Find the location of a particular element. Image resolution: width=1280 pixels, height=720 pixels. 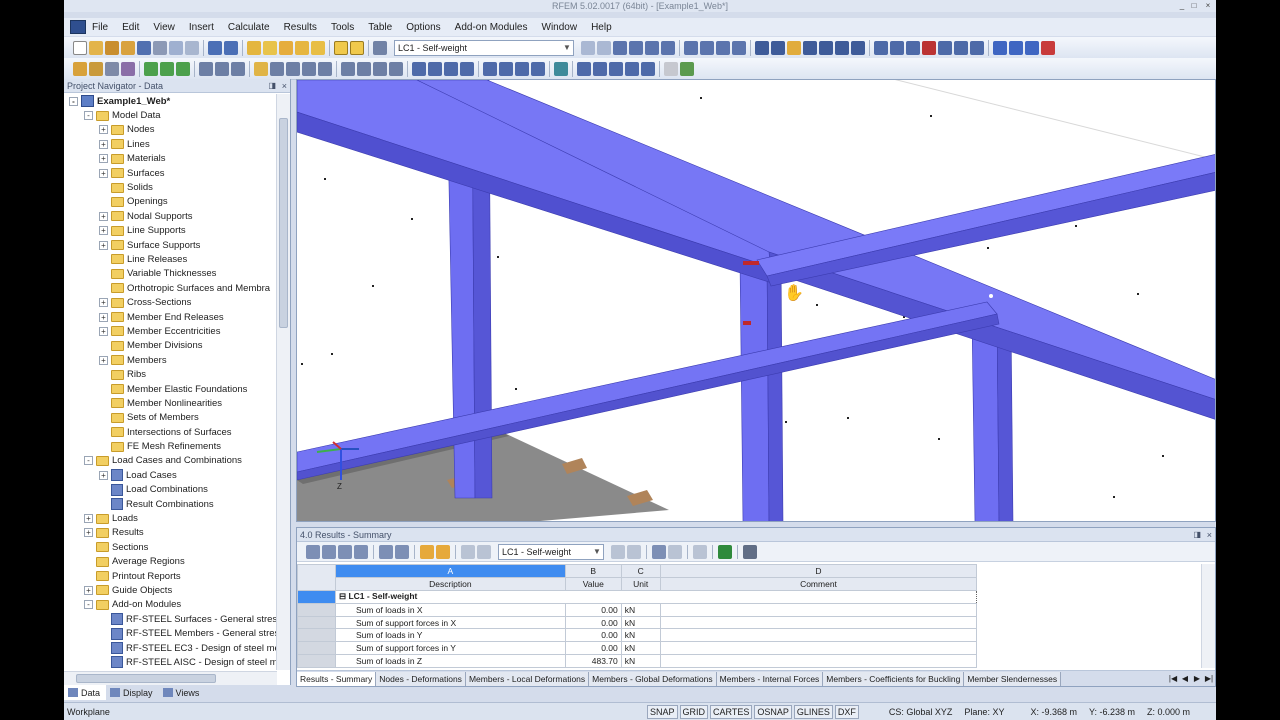

select-icon is located at coordinates (762, 47).